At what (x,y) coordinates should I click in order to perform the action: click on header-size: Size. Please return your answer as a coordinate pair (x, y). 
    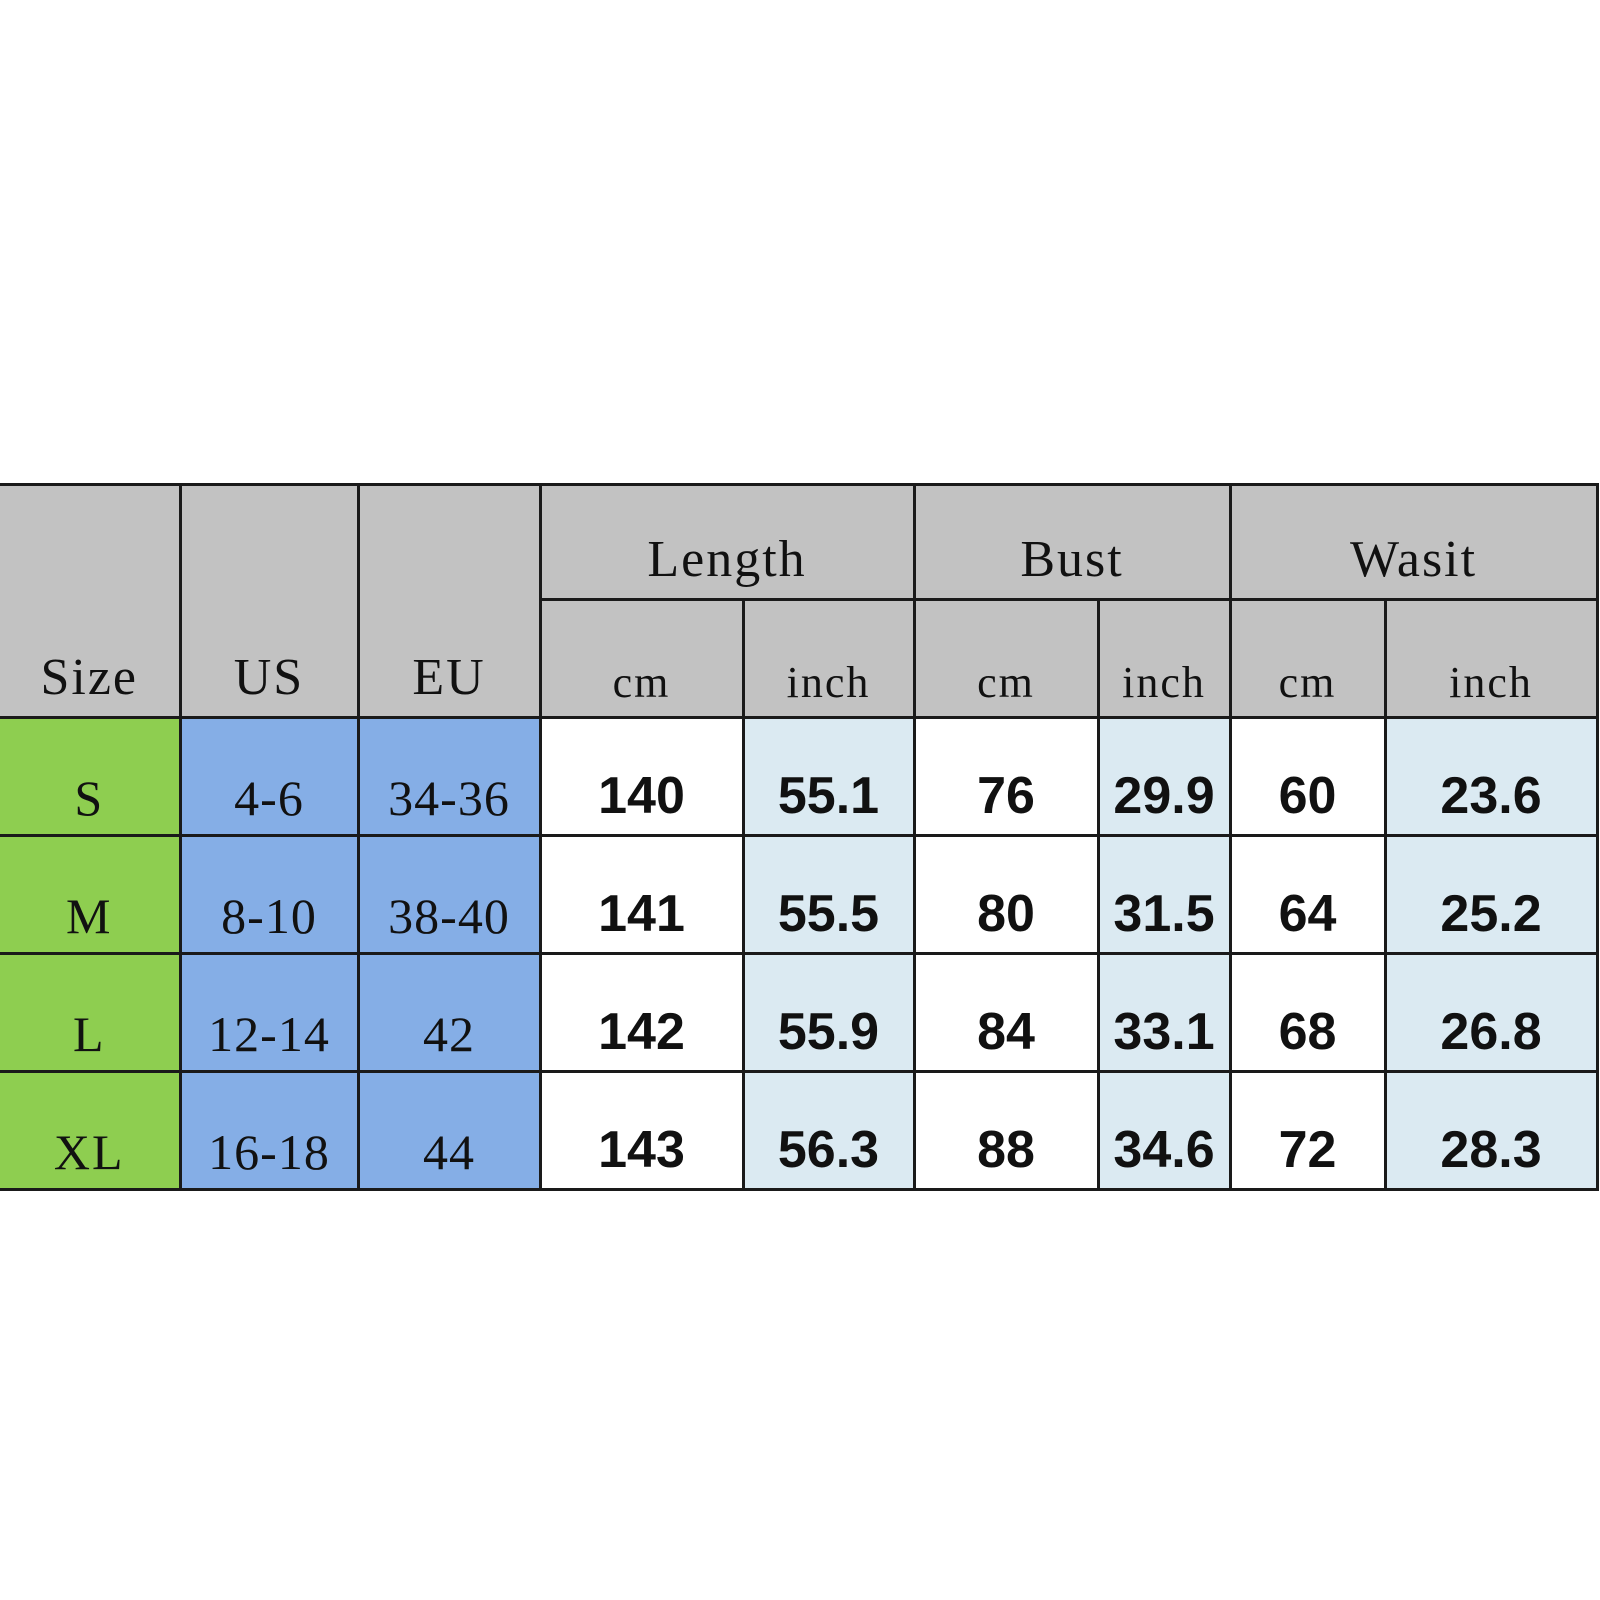
    Looking at the image, I should click on (91, 601).